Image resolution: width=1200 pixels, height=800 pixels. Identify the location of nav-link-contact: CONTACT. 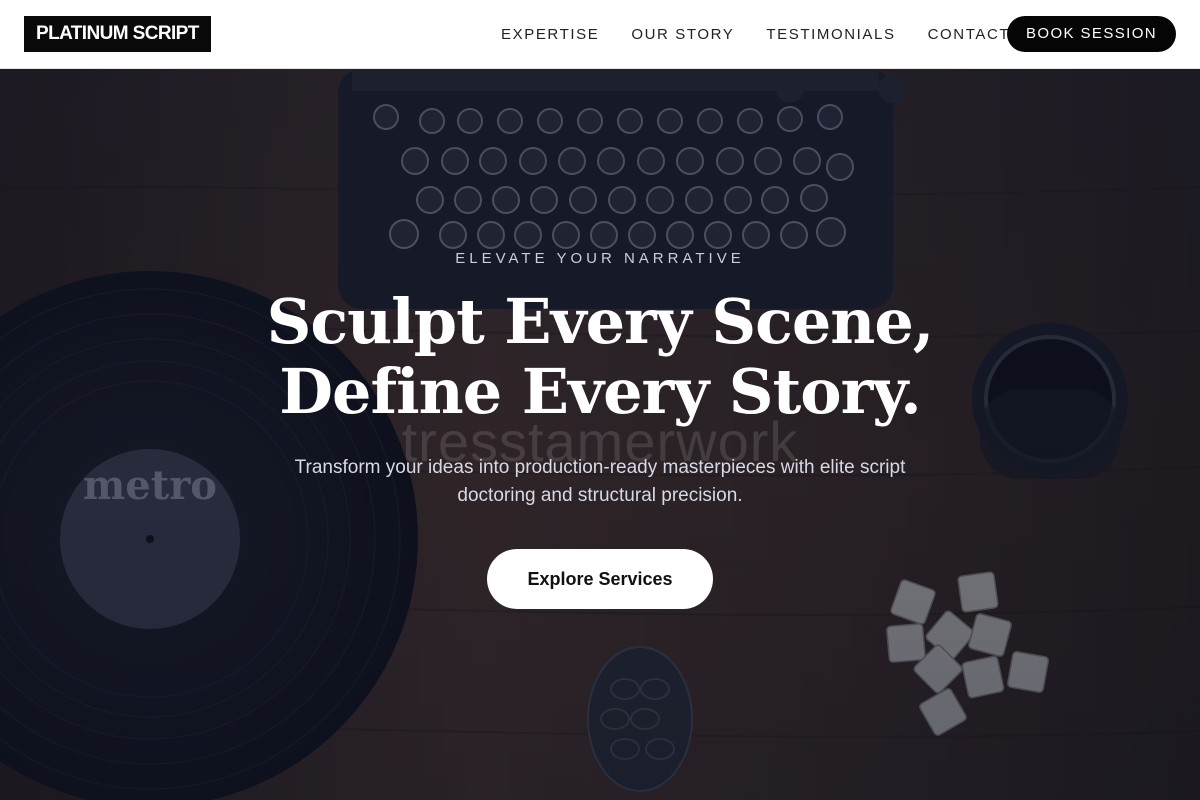
(969, 34).